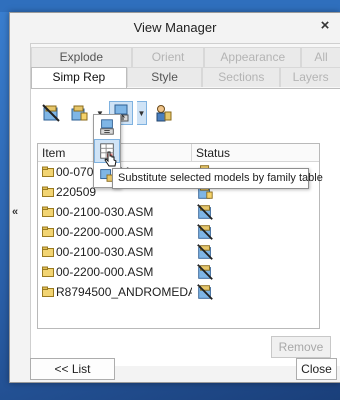 This screenshot has width=340, height=400. I want to click on close-icon: ×, so click(325, 26).